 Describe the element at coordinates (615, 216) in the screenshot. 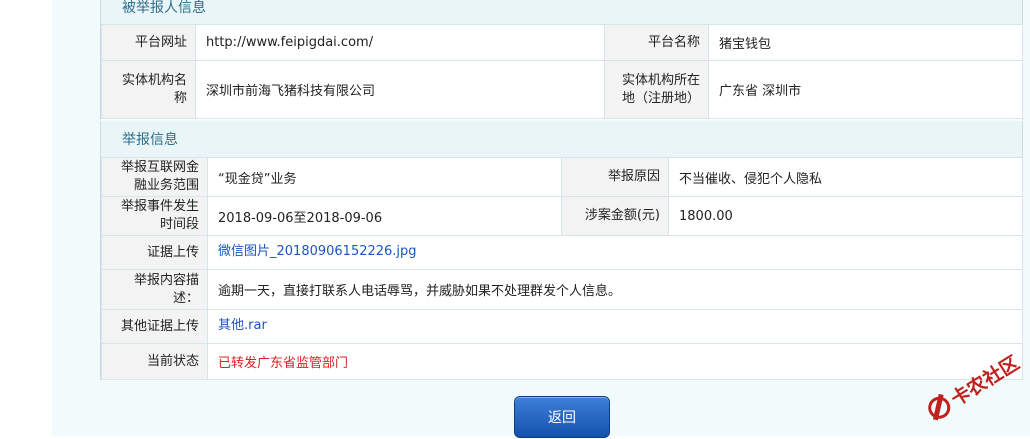

I see `amount-label: 涉案金额(元)` at that location.